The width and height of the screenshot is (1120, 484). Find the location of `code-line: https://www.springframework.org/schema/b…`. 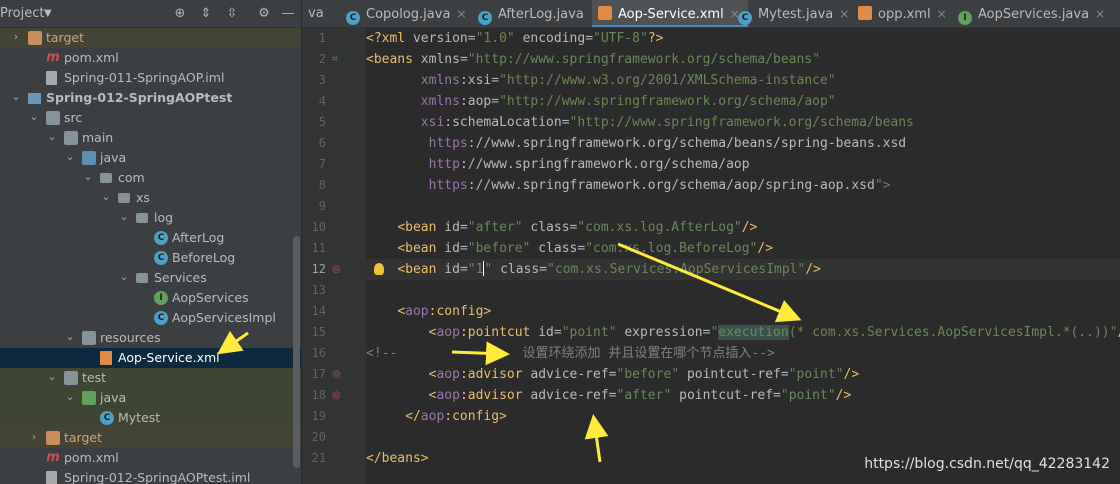

code-line: https://www.springframework.org/schema/b… is located at coordinates (636, 143).